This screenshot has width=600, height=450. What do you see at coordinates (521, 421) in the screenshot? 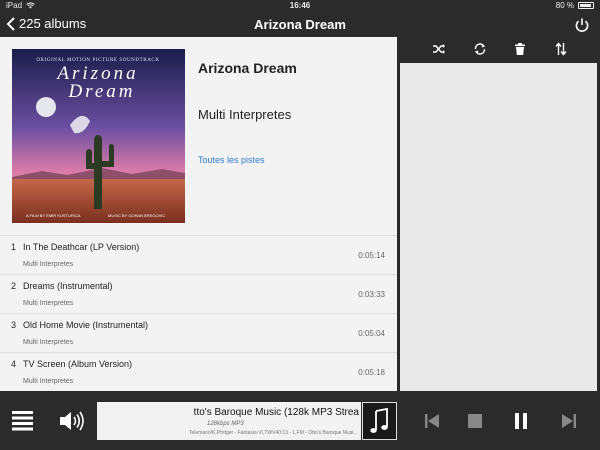
I see `pause-icon` at bounding box center [521, 421].